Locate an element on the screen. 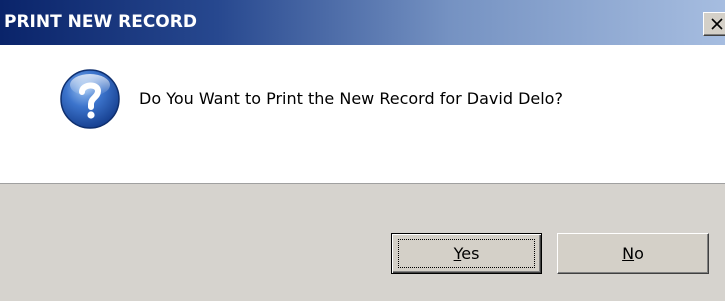 Image resolution: width=725 pixels, height=301 pixels. no-button: No is located at coordinates (633, 253).